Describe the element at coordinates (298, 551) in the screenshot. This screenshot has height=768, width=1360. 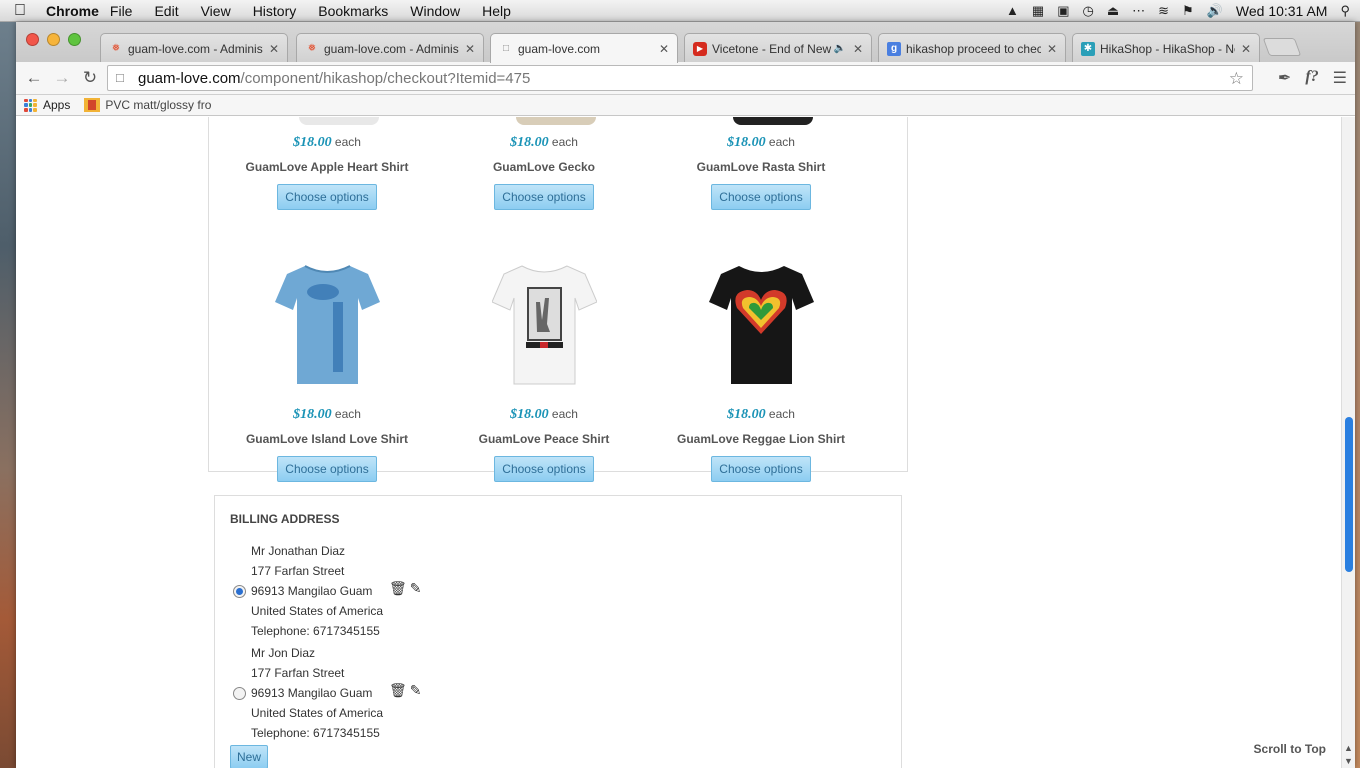
I see `address-name: Mr Jonathan Diaz` at that location.